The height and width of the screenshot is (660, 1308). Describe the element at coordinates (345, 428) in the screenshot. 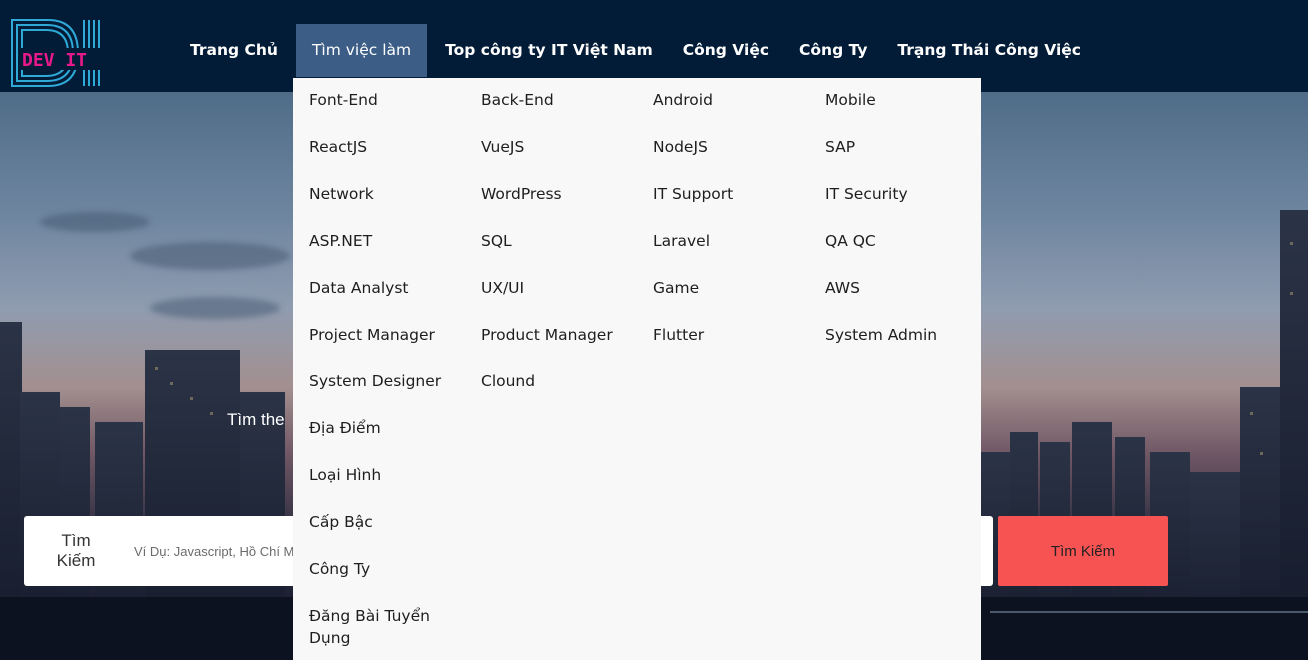

I see `dropdown-item-location: Địa Điểm` at that location.